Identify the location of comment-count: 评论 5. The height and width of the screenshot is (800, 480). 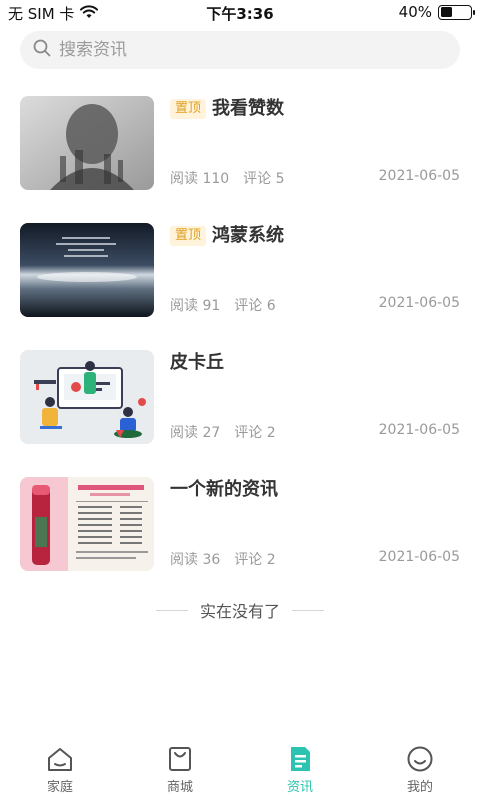
(264, 179).